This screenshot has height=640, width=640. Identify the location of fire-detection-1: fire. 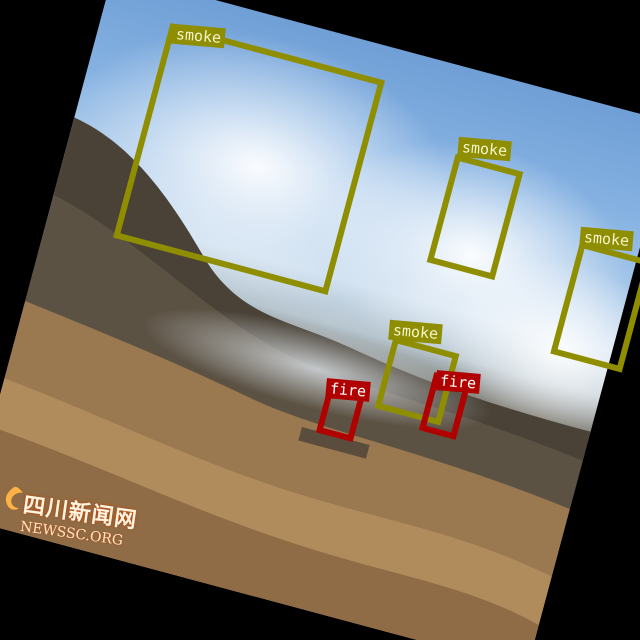
(346, 407).